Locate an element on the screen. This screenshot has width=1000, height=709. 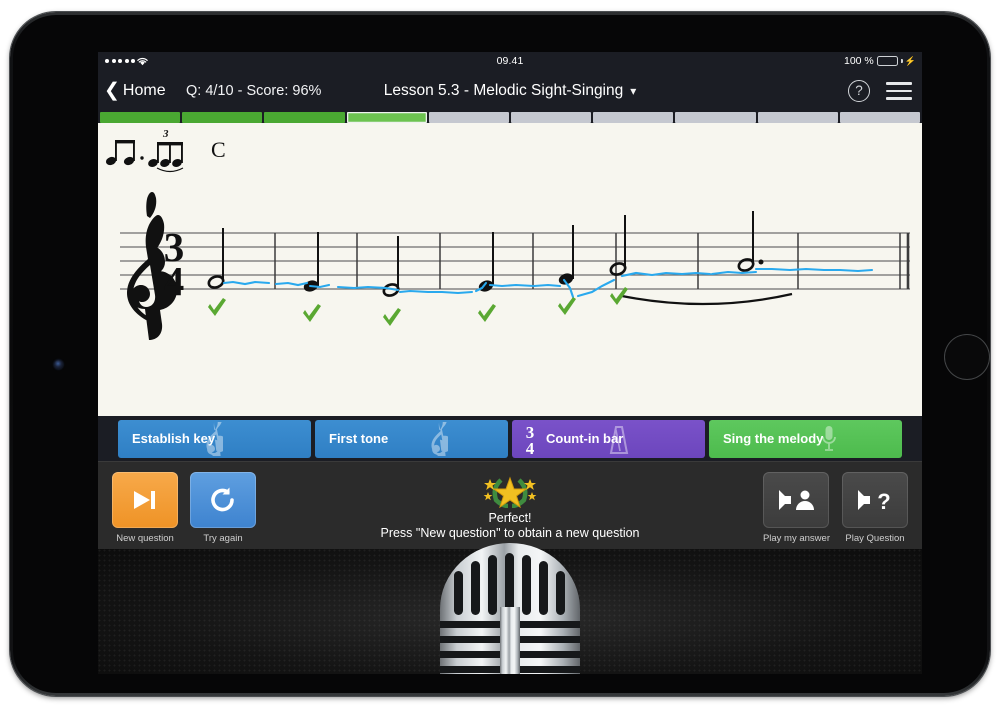
play-question-button: ? Play Question is located at coordinates (875, 508).